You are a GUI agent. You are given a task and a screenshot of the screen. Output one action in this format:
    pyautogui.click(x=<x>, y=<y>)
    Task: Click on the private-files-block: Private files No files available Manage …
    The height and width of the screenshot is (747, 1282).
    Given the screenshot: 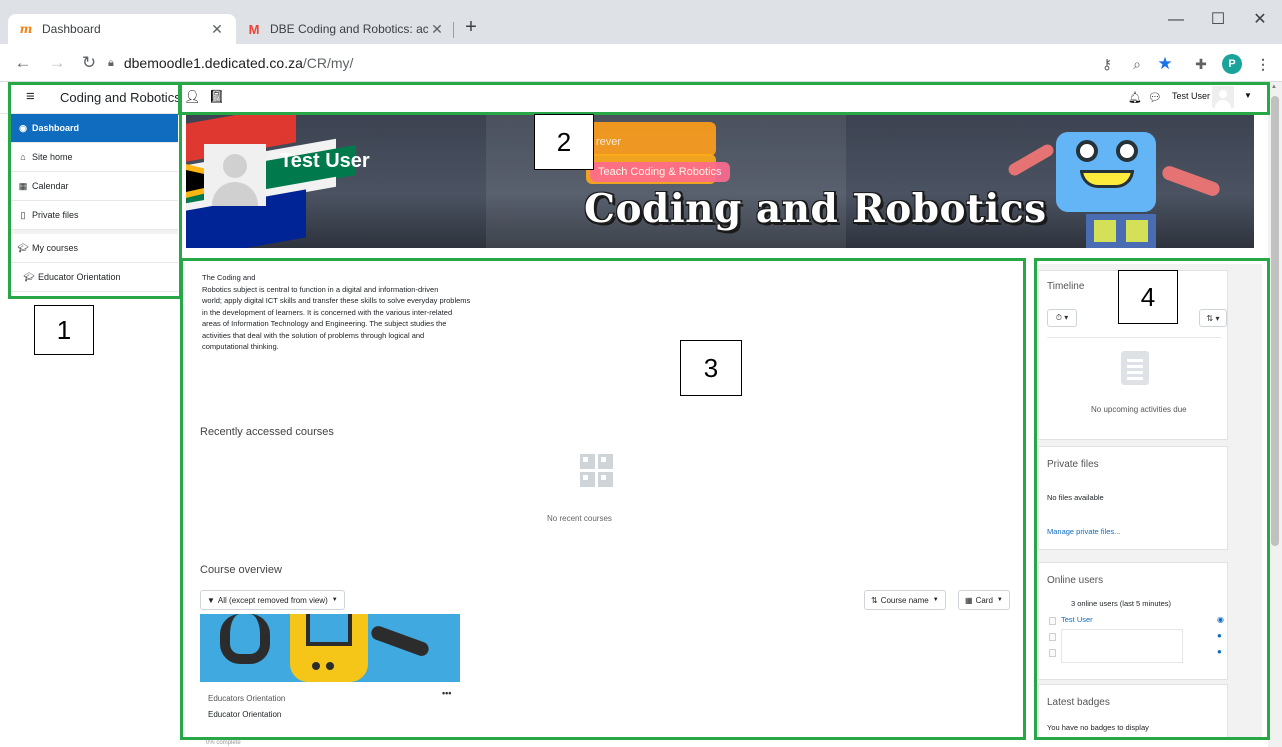 What is the action you would take?
    pyautogui.click(x=1133, y=498)
    